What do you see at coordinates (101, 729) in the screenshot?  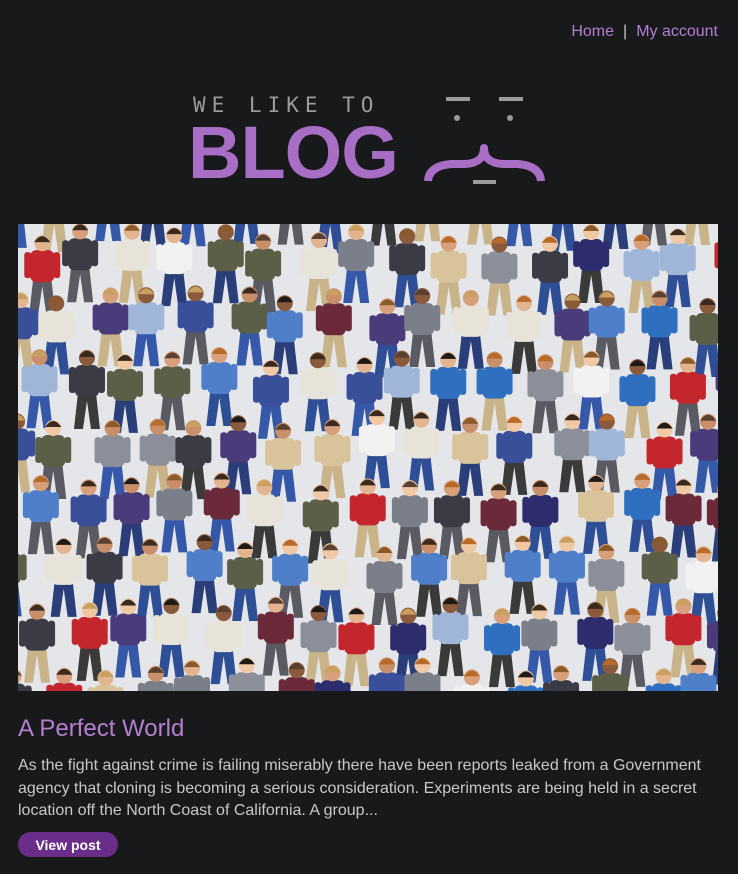 I see `post-title: A Perfect World` at bounding box center [101, 729].